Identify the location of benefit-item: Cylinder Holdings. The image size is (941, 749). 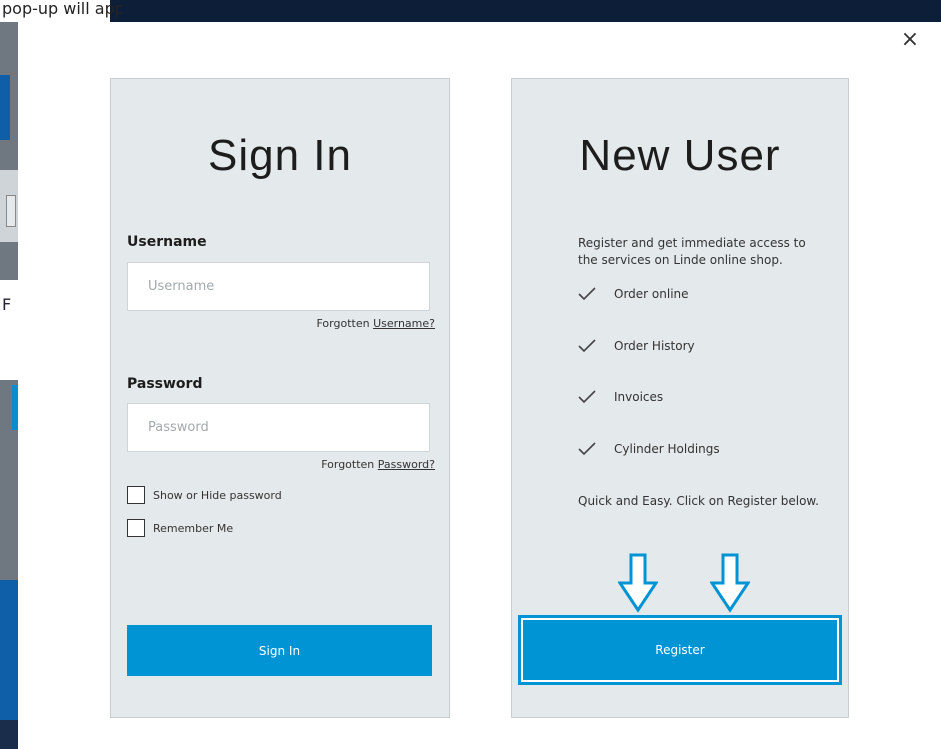
(649, 449).